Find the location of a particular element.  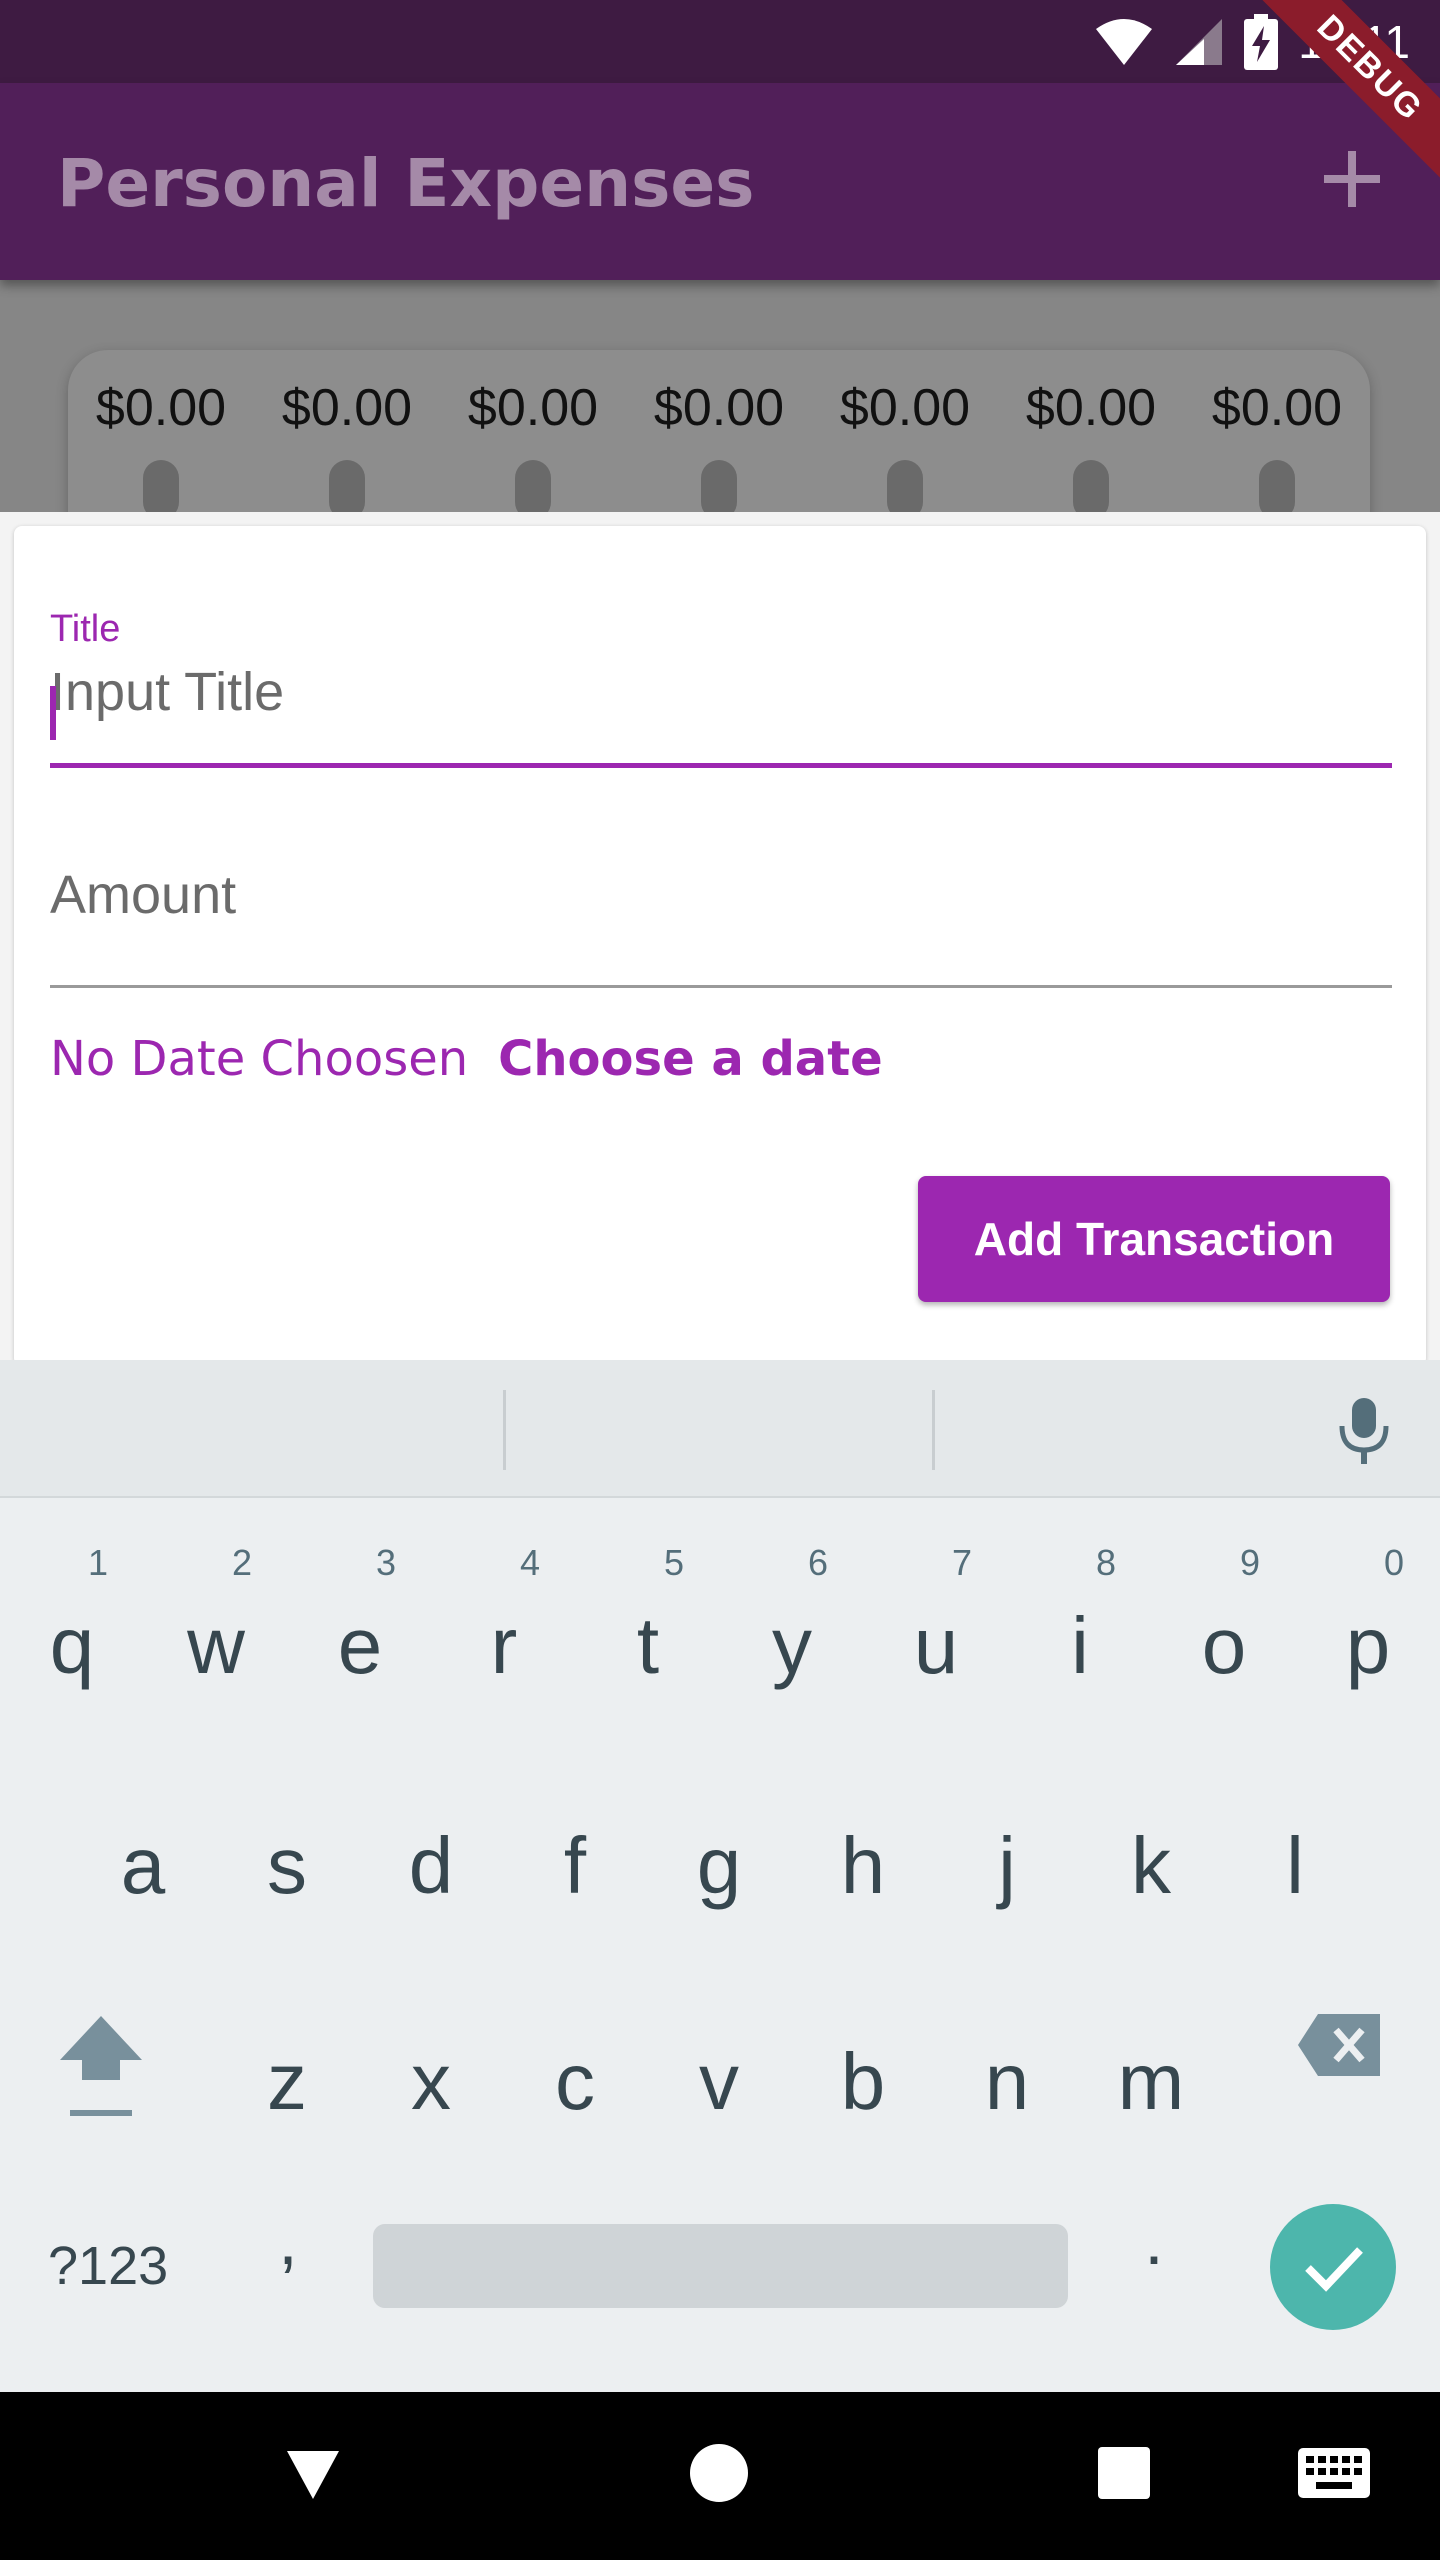

symbols-key: ?123 is located at coordinates (108, 2266).